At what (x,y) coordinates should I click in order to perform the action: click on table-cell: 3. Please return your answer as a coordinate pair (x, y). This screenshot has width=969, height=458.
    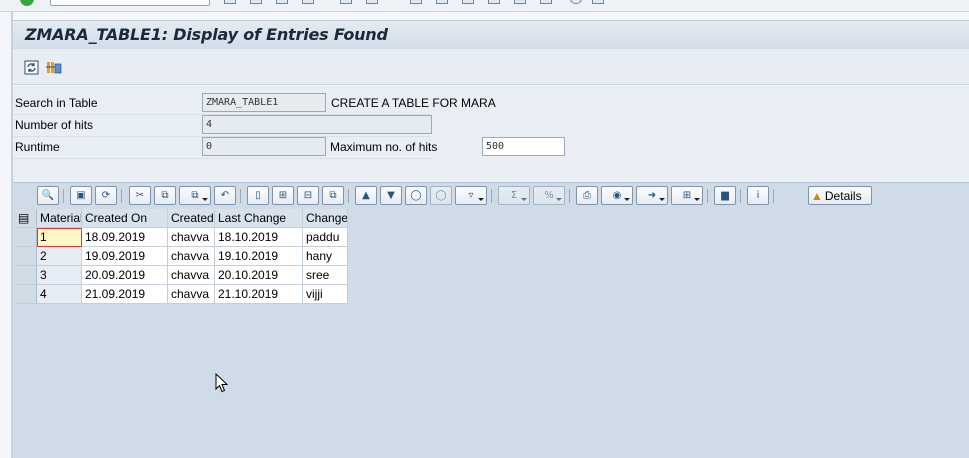
    Looking at the image, I should click on (59, 275).